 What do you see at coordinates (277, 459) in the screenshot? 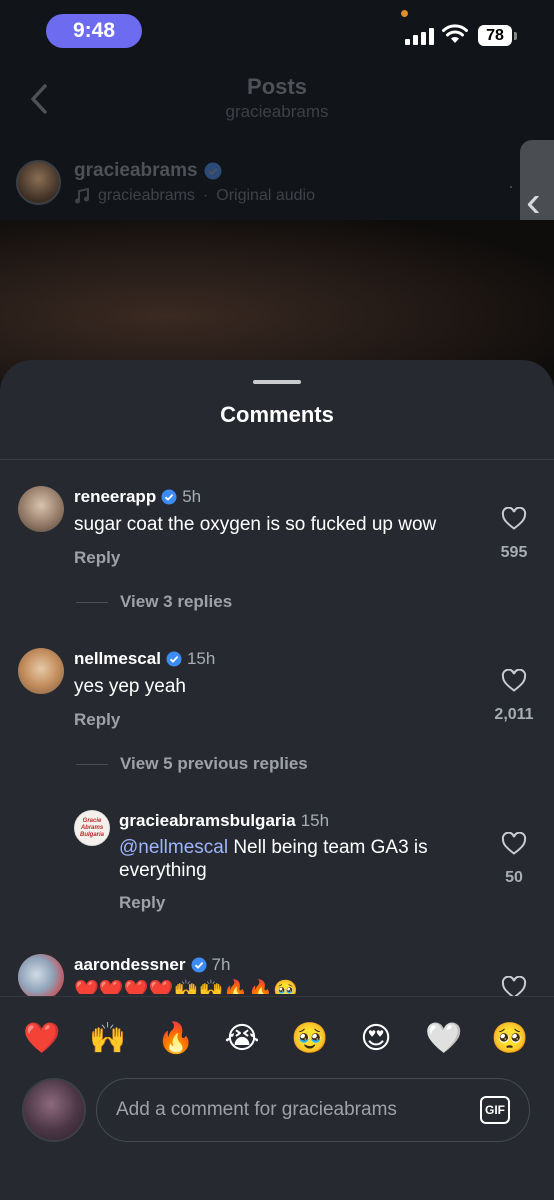
I see `sheet-divider` at bounding box center [277, 459].